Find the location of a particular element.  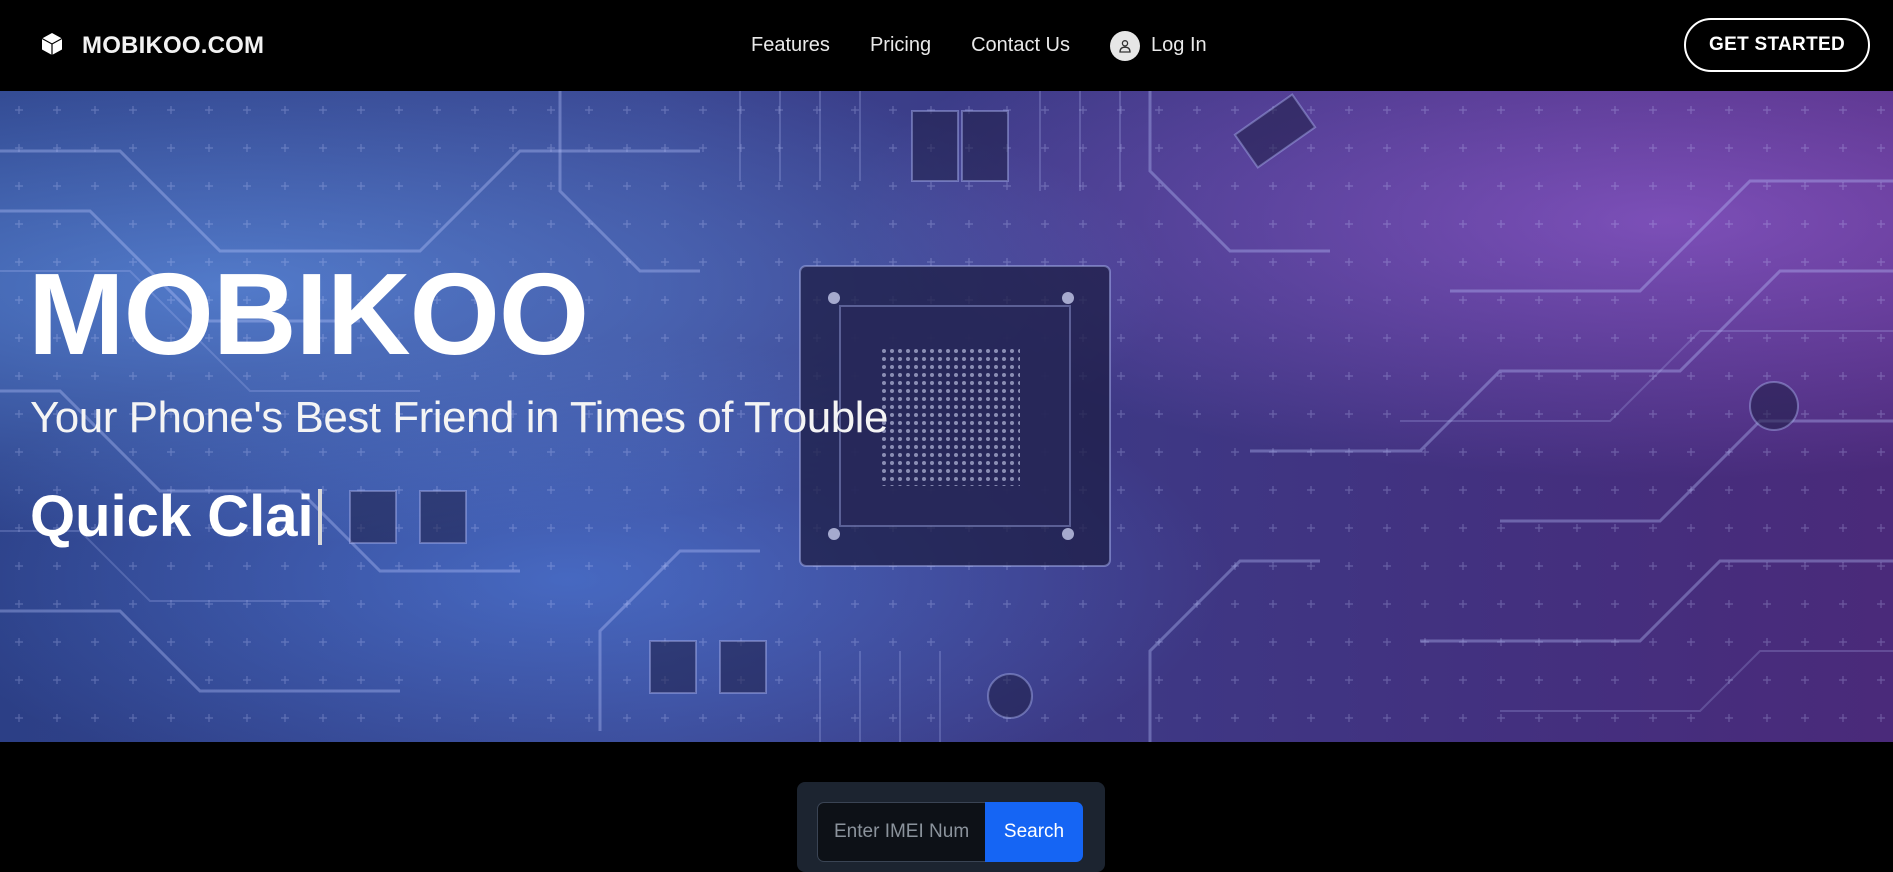

nav-link-pricing: Pricing is located at coordinates (900, 45).